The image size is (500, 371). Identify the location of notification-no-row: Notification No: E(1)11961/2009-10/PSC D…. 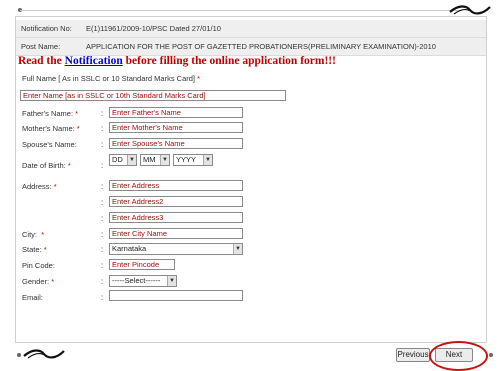
(251, 29).